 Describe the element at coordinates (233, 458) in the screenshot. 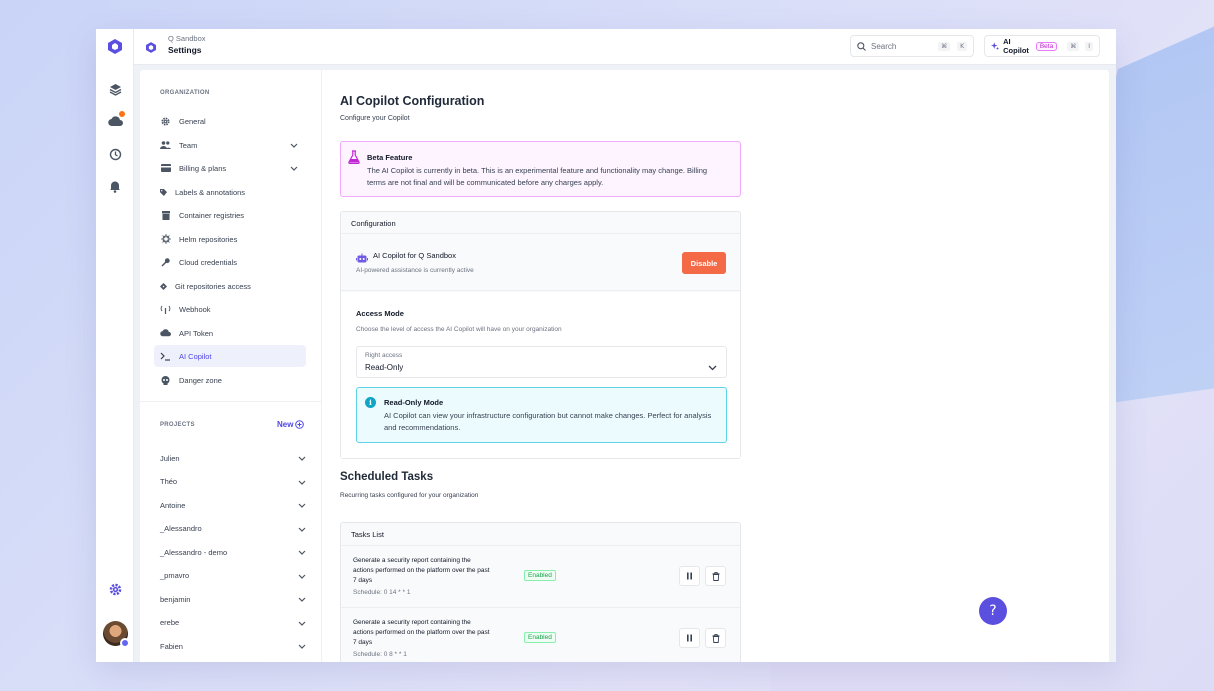

I see `project-item: Julien` at that location.